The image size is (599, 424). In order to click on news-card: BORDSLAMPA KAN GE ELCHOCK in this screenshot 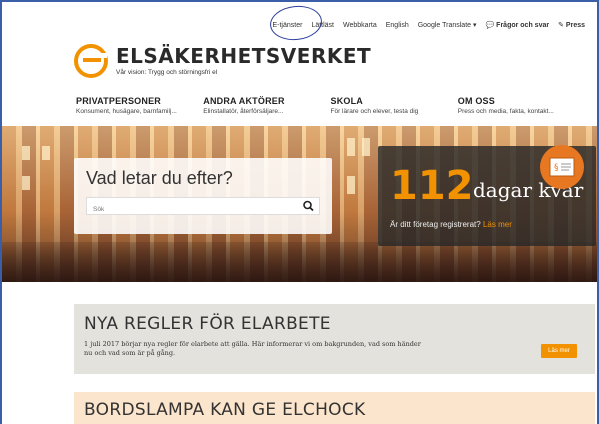, I will do `click(334, 408)`.